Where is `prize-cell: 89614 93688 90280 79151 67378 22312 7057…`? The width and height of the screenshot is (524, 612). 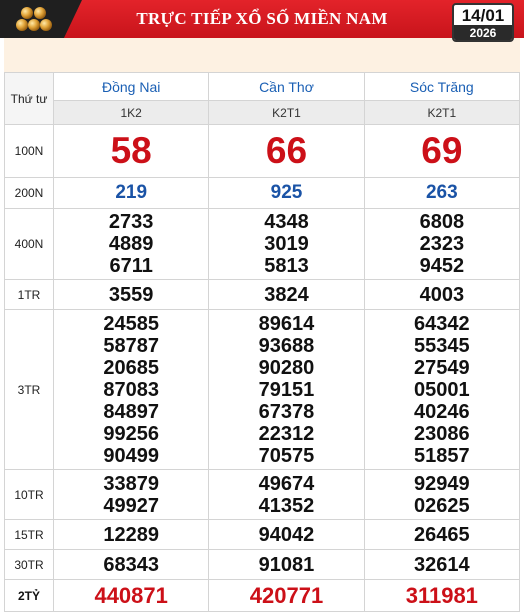
prize-cell: 89614 93688 90280 79151 67378 22312 7057… is located at coordinates (286, 389).